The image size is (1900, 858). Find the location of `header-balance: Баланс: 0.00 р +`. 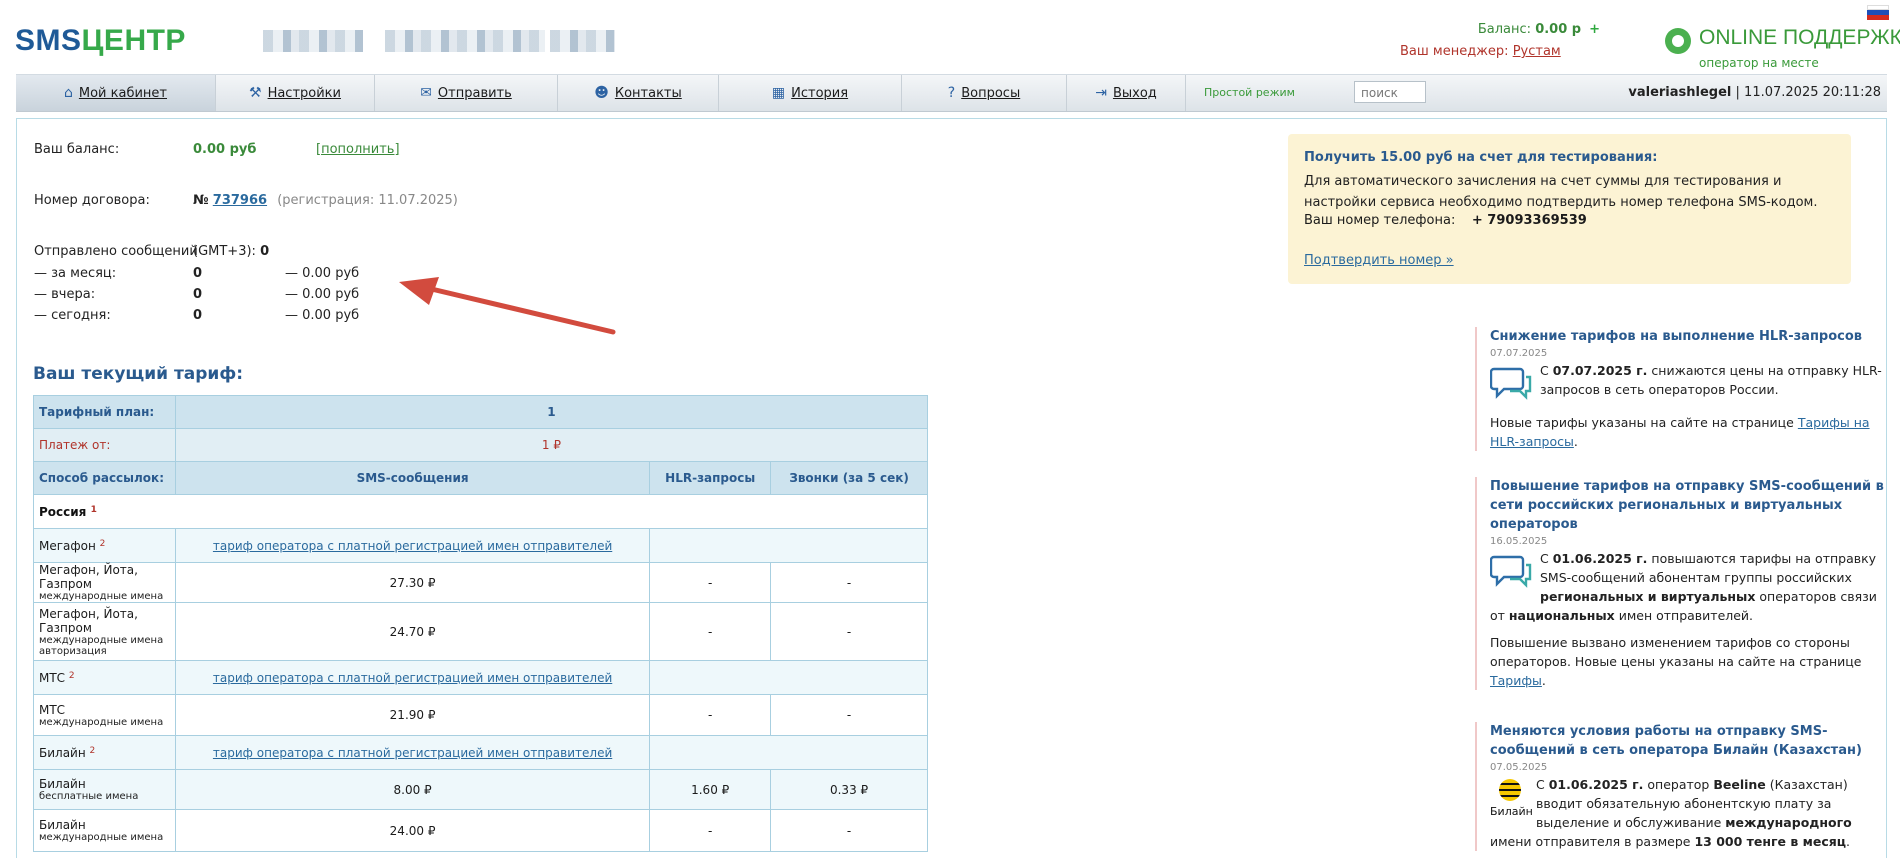

header-balance: Баланс: 0.00 р + is located at coordinates (1538, 29).